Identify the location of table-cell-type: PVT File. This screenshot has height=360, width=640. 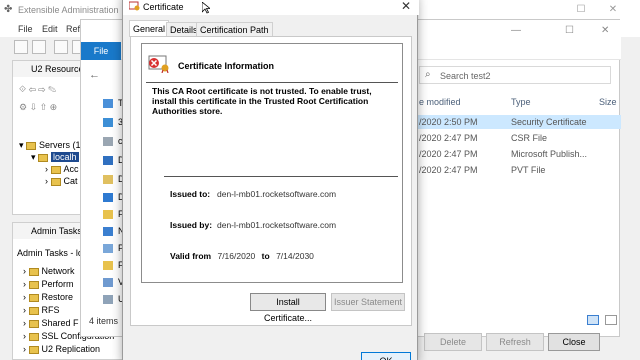
(528, 170).